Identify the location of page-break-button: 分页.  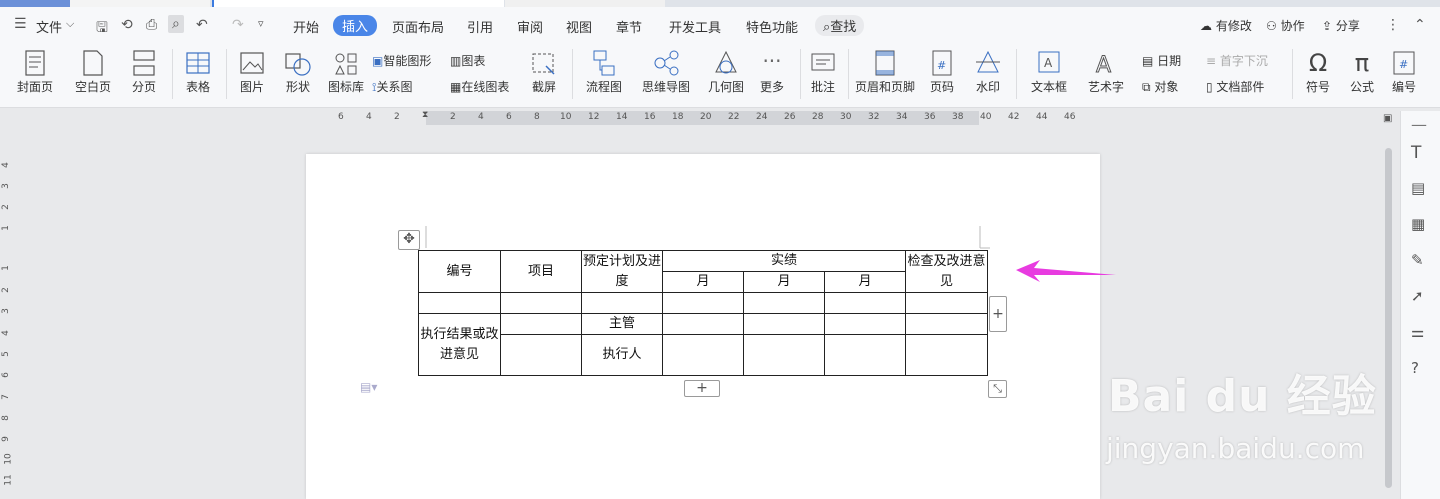
(144, 73).